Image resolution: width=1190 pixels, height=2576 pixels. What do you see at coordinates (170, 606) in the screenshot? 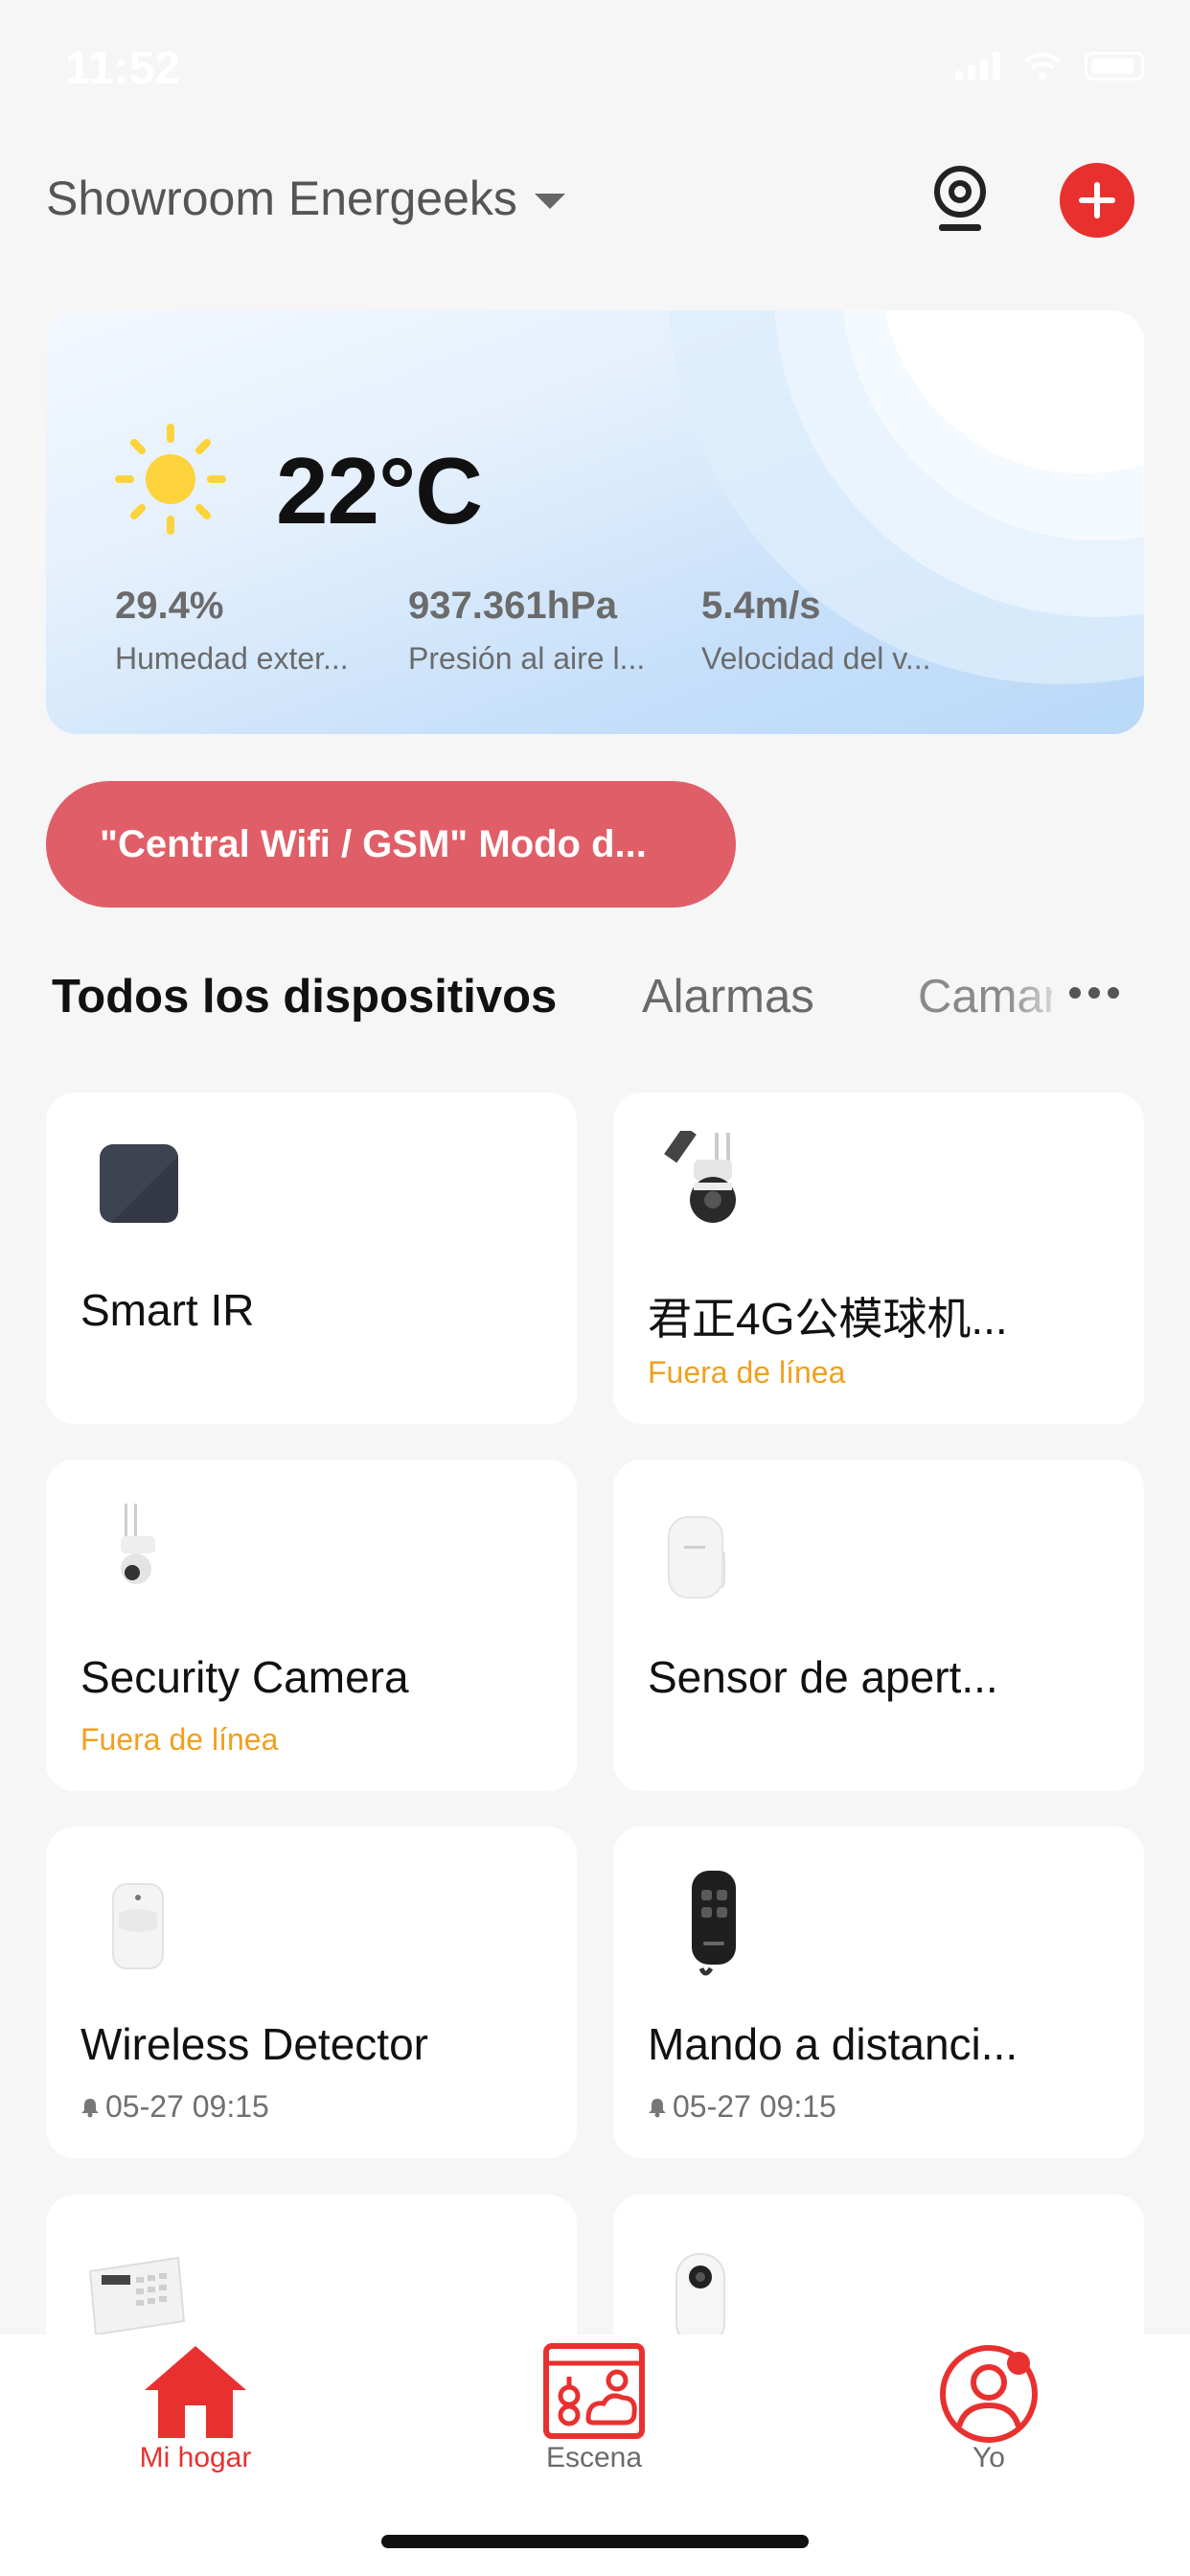
I see `metric-value: 29.4%` at bounding box center [170, 606].